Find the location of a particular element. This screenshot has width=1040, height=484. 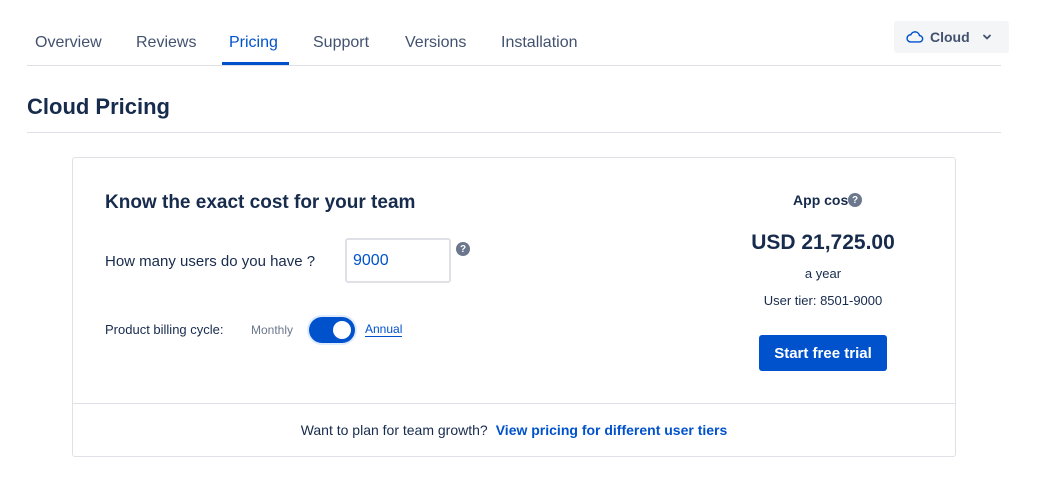

tab-pricing: Pricing is located at coordinates (253, 43).